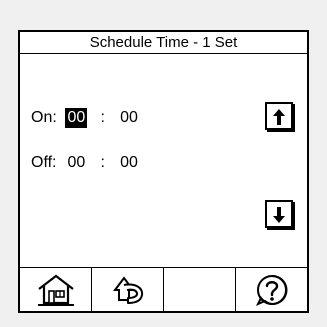 The height and width of the screenshot is (327, 327). I want to click on bottom-toolbar, so click(163, 289).